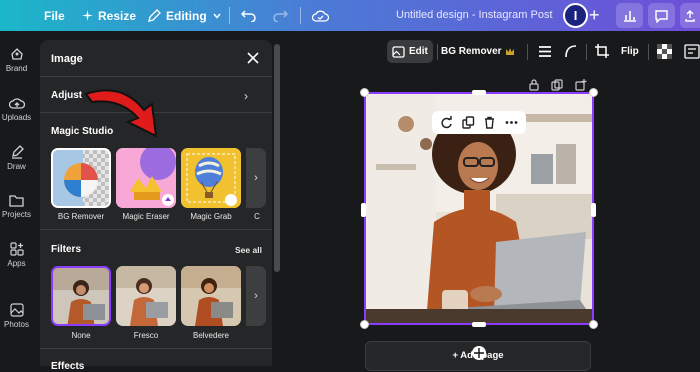 This screenshot has height=372, width=700. Describe the element at coordinates (692, 51) in the screenshot. I see `position-icon` at that location.